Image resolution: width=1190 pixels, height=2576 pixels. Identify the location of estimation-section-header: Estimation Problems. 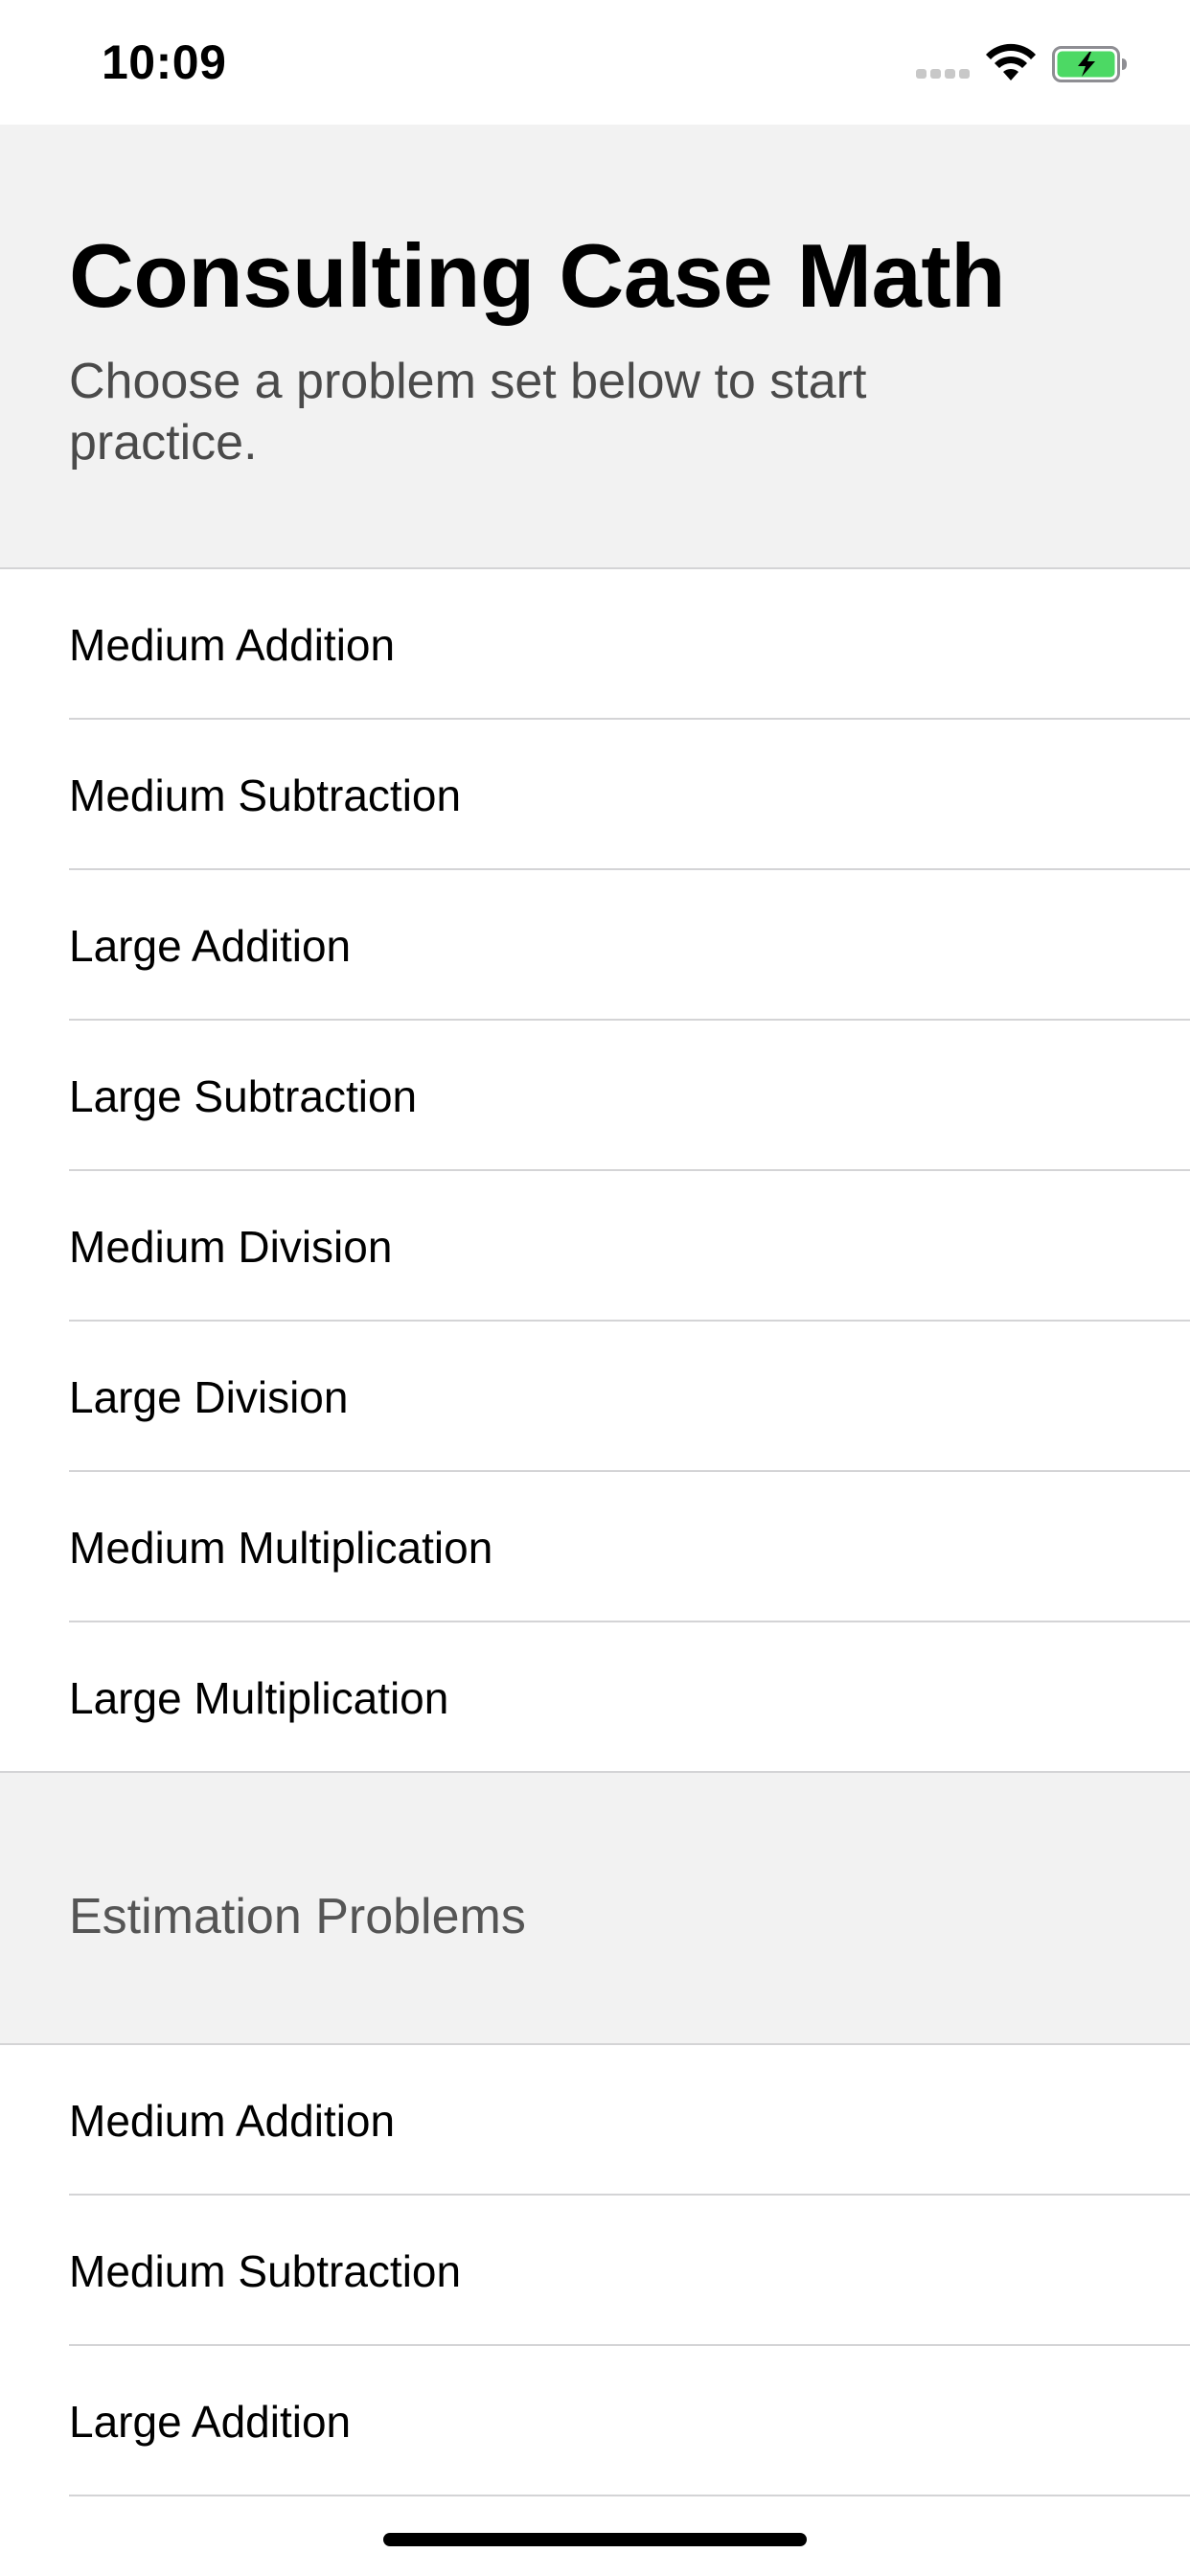
(595, 1909).